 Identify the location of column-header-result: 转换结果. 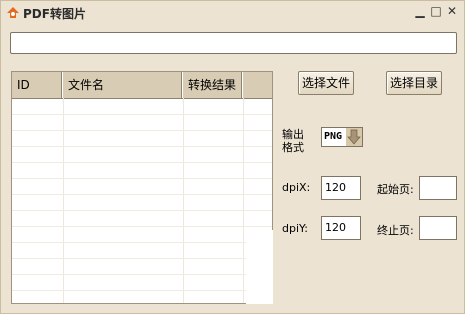
(213, 85).